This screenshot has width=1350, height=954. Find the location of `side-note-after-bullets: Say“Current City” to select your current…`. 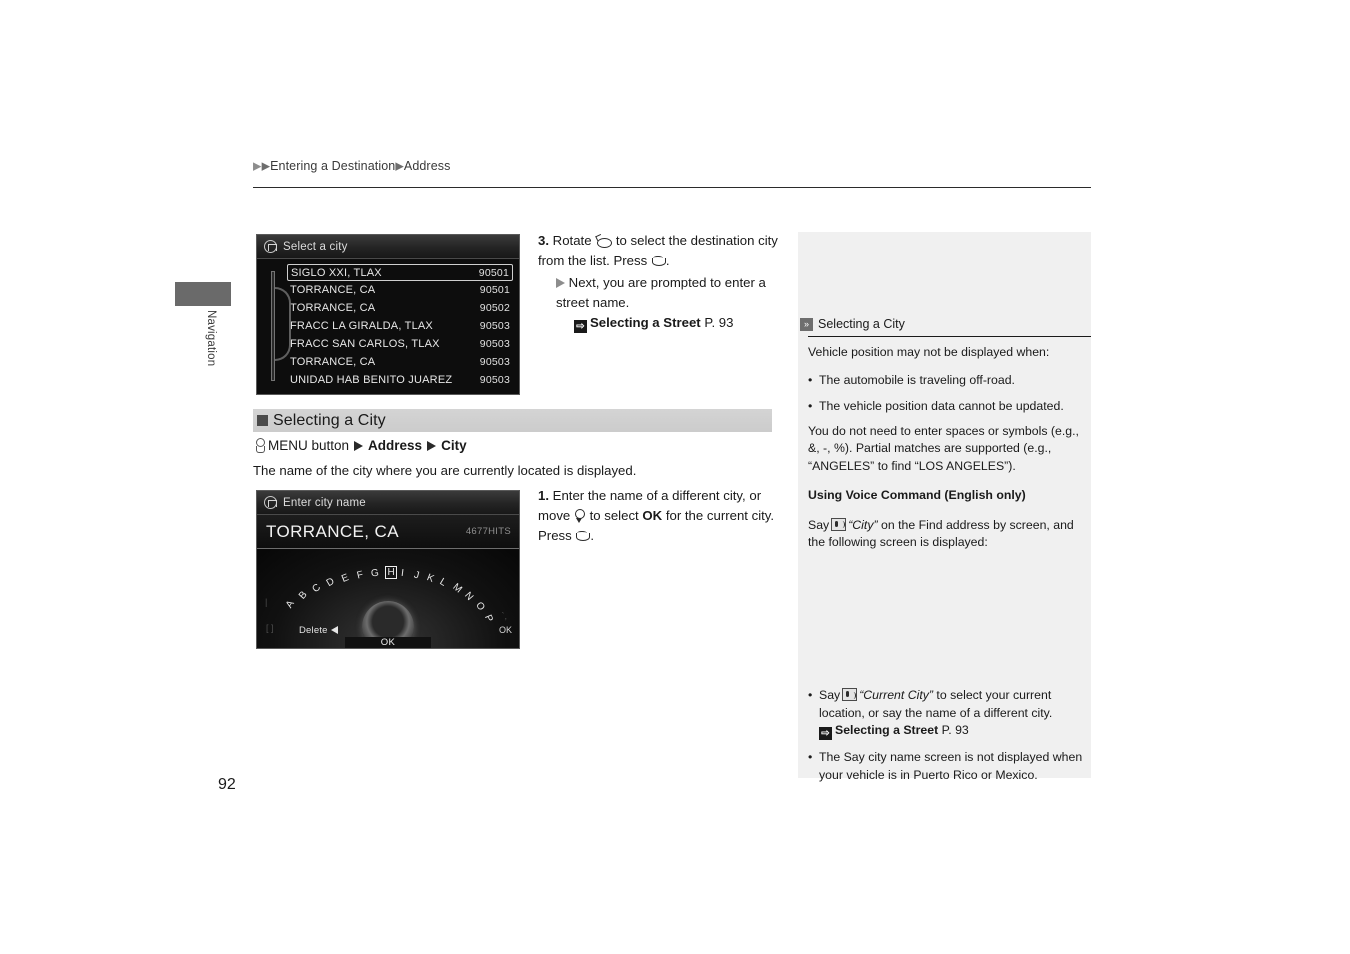

side-note-after-bullets: Say“Current City” to select your current… is located at coordinates (948, 740).